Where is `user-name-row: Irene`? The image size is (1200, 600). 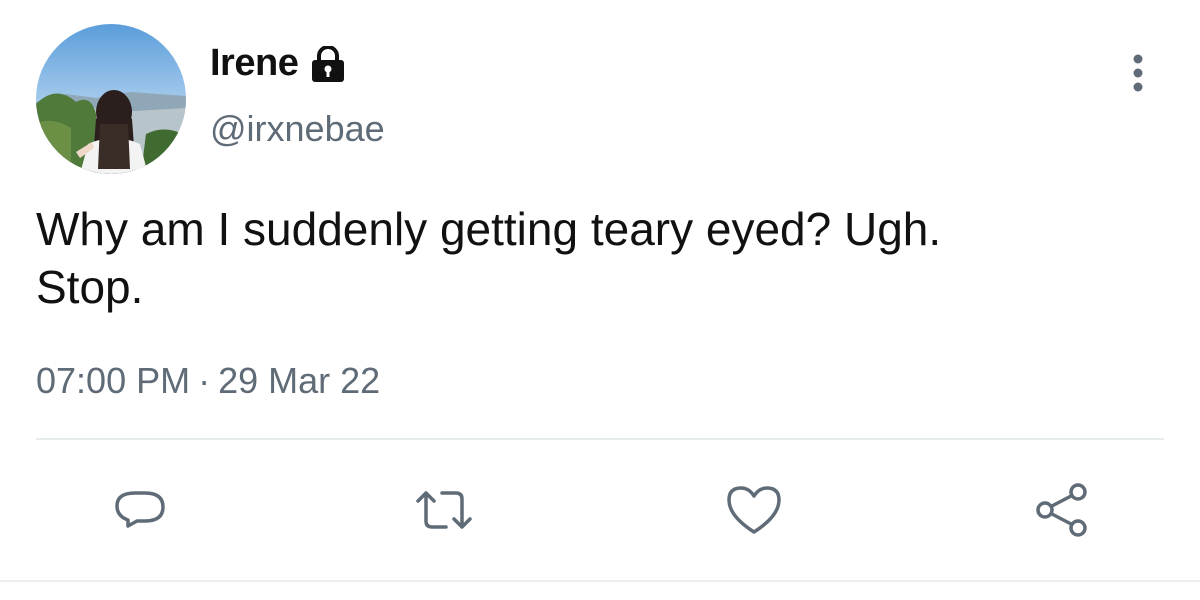 user-name-row: Irene is located at coordinates (279, 63).